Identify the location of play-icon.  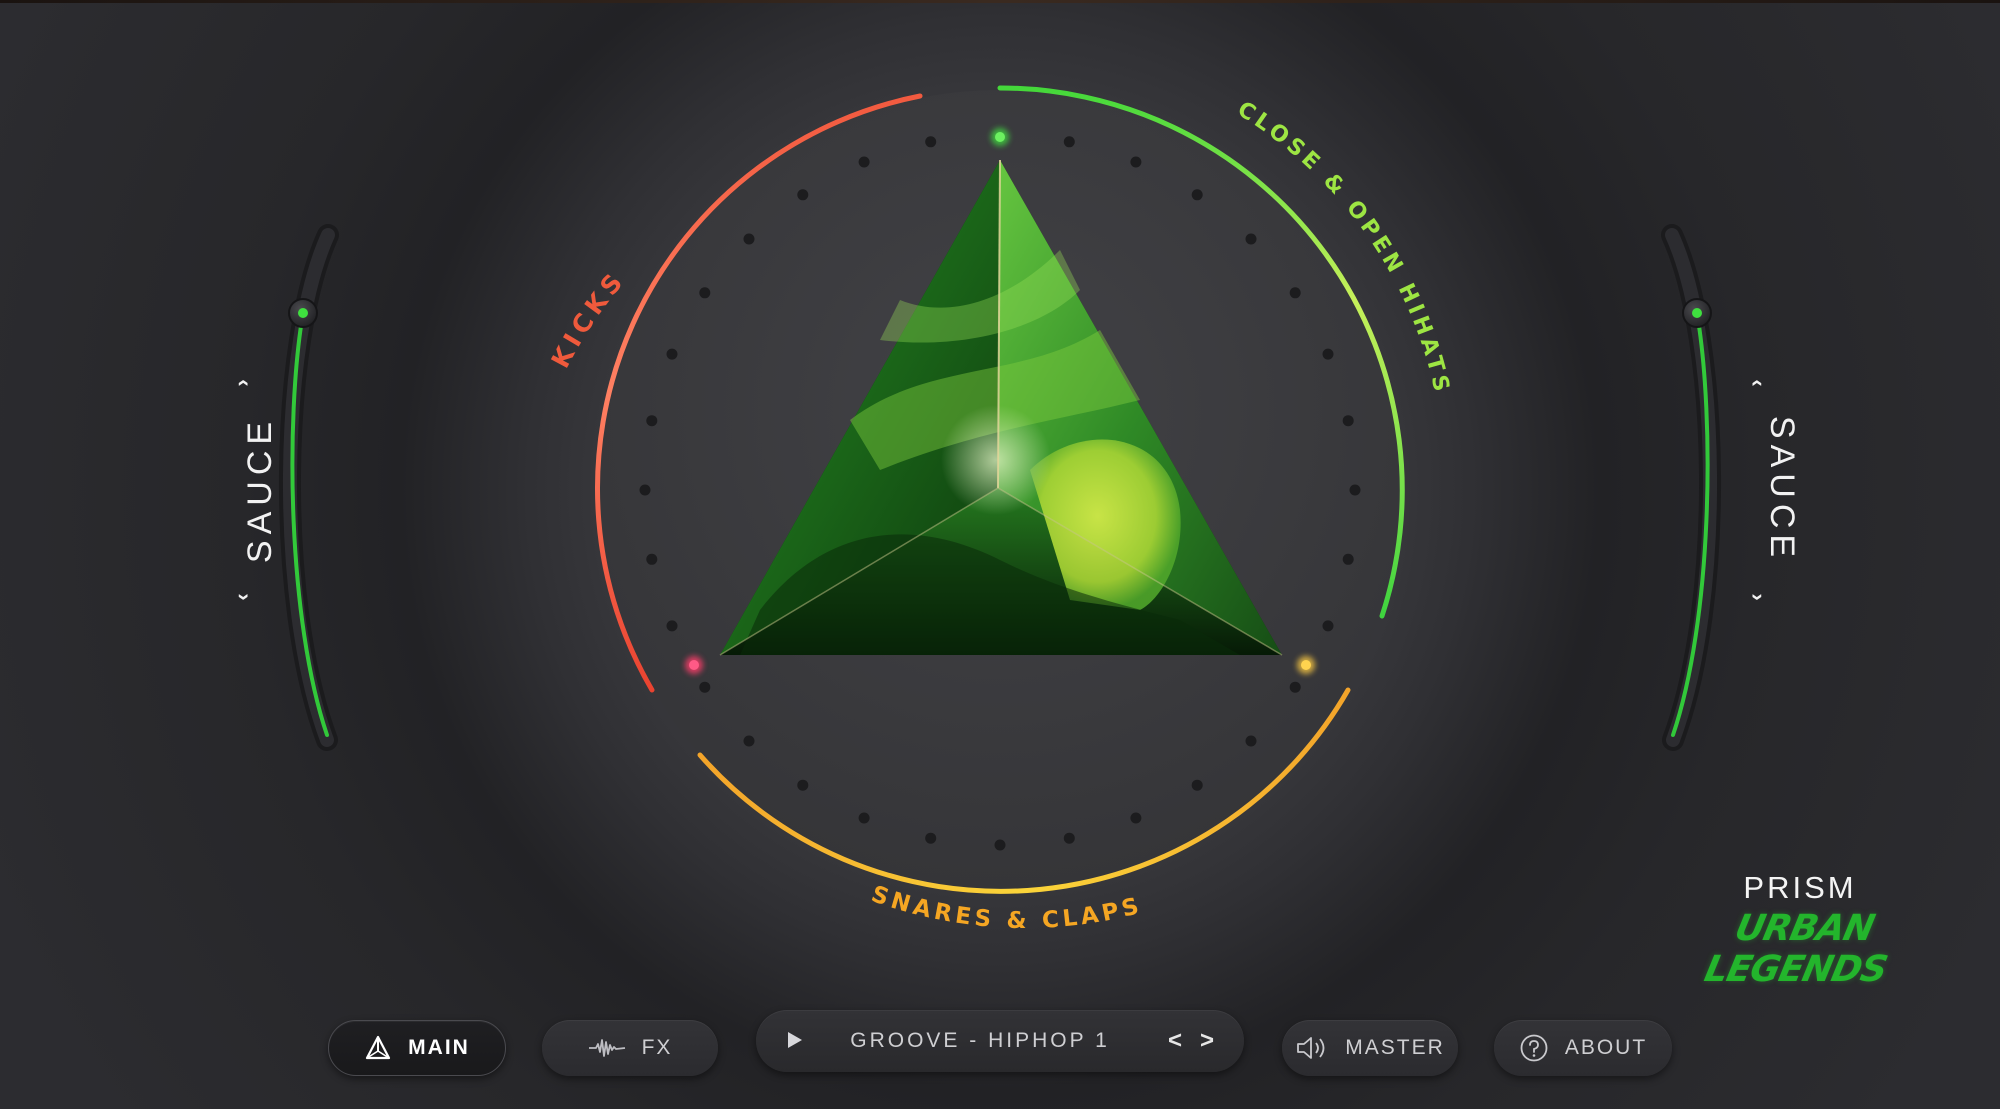
(794, 1040).